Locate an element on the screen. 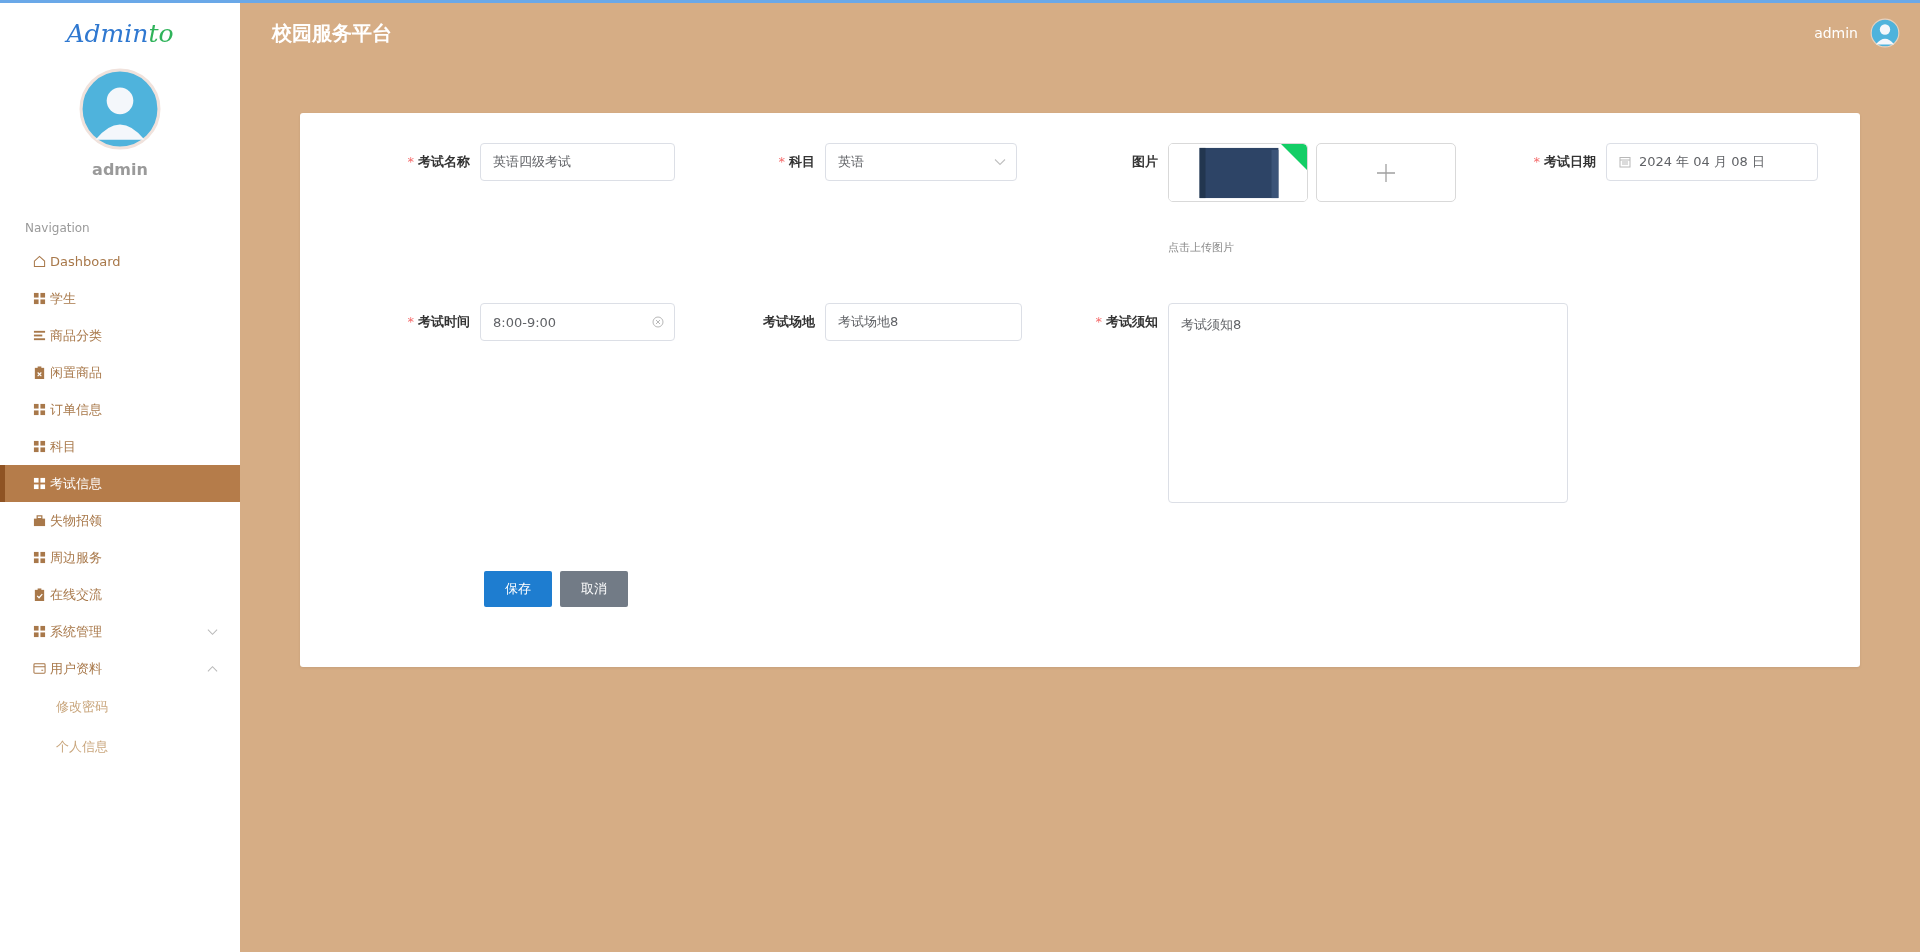  list-icon is located at coordinates (39, 335).